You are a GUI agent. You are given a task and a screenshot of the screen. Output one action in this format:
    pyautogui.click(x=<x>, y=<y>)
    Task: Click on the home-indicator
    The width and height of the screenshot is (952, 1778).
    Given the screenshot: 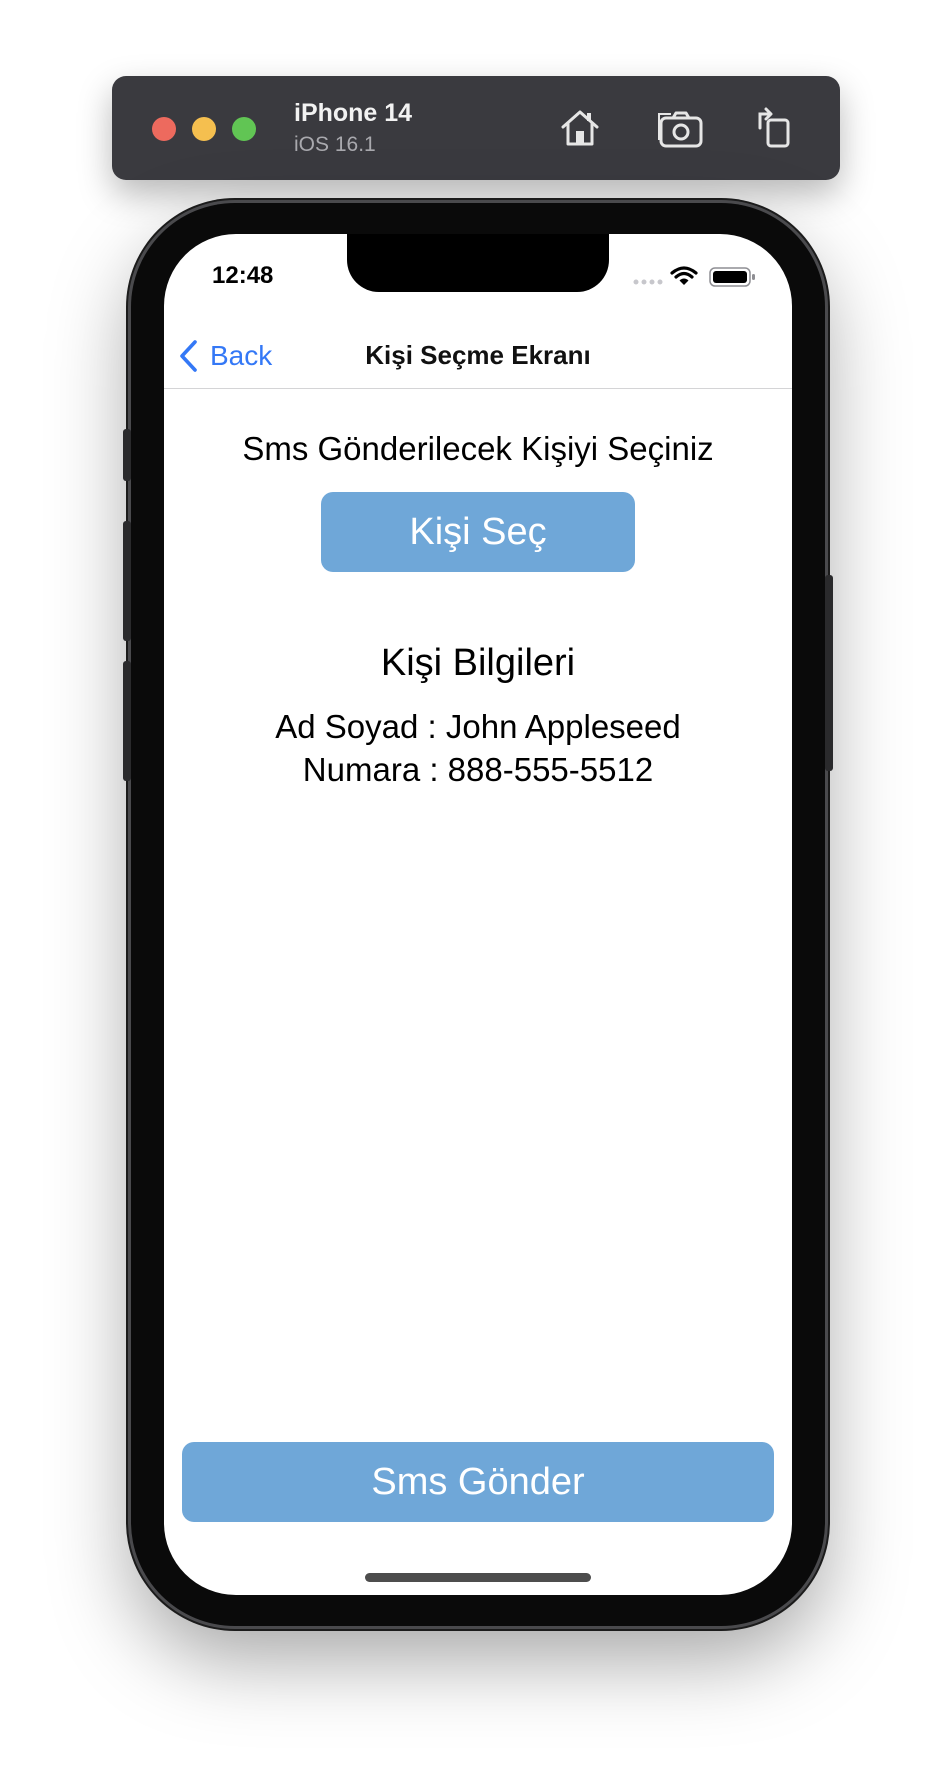 What is the action you would take?
    pyautogui.click(x=478, y=1577)
    